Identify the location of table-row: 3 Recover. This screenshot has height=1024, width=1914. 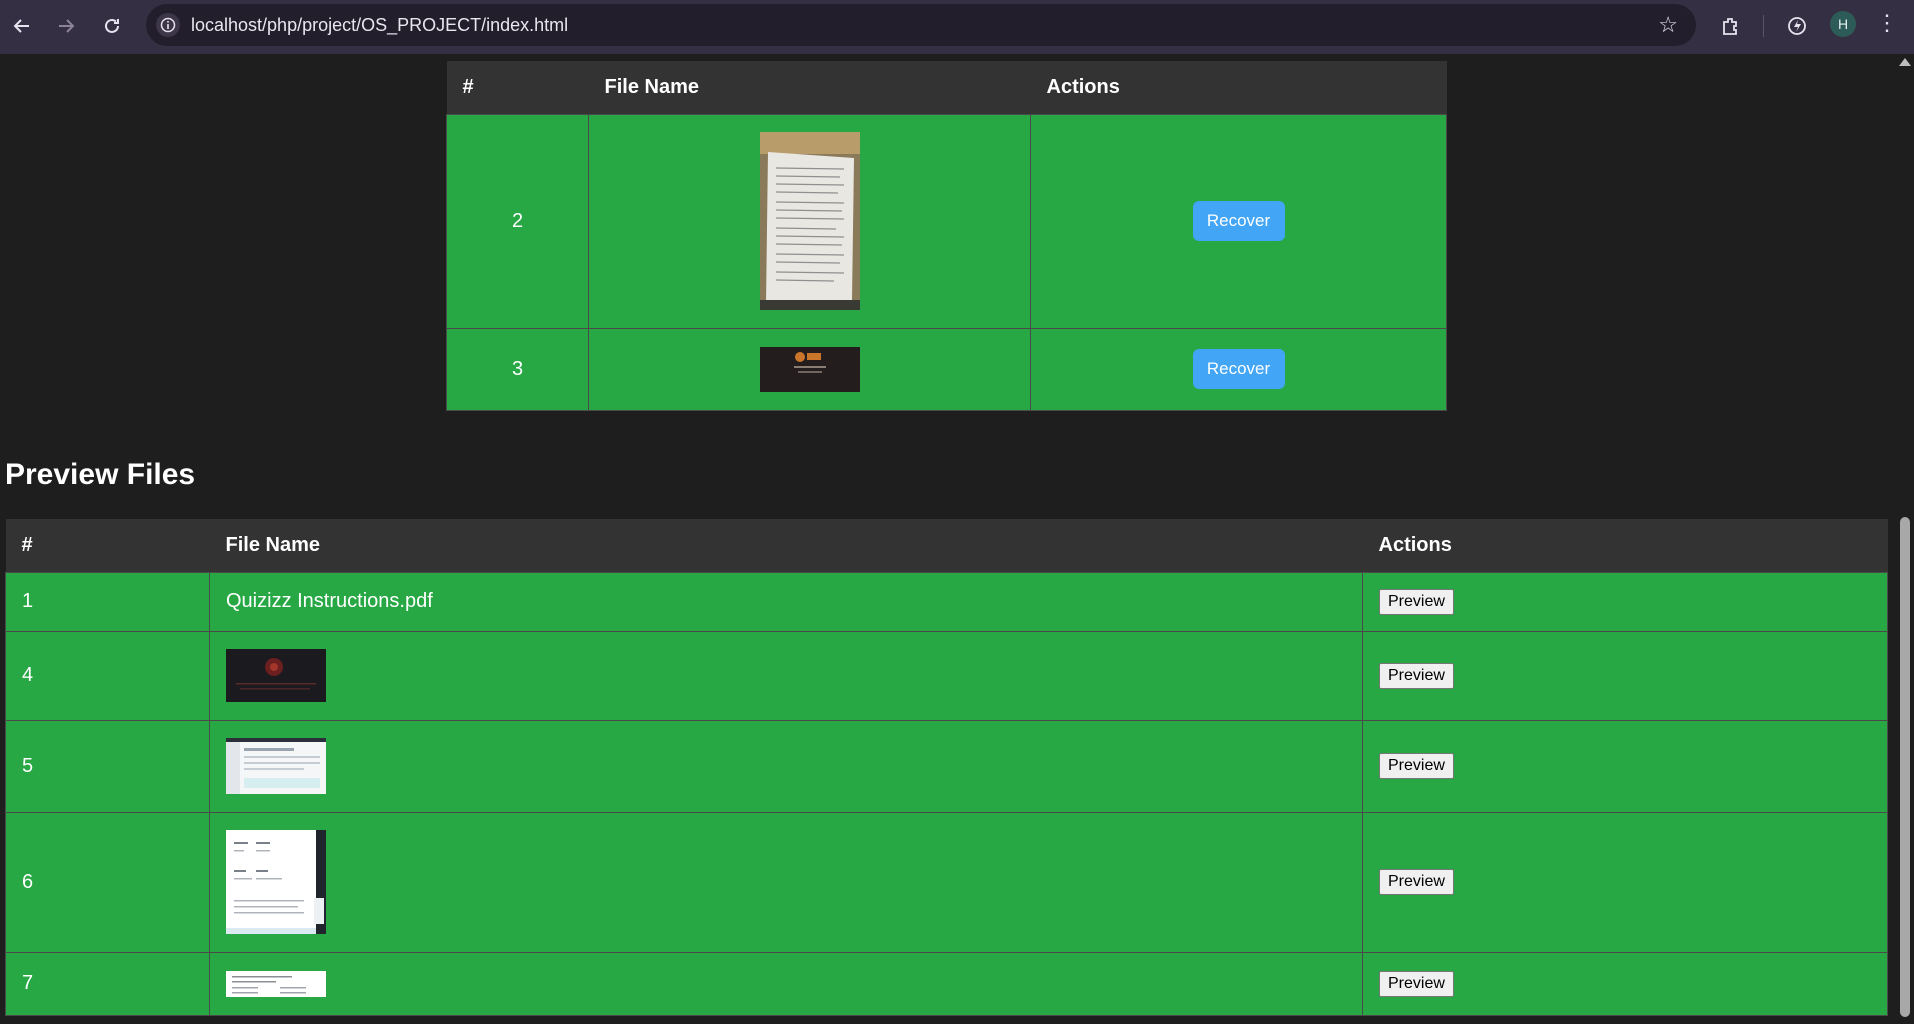
(946, 369).